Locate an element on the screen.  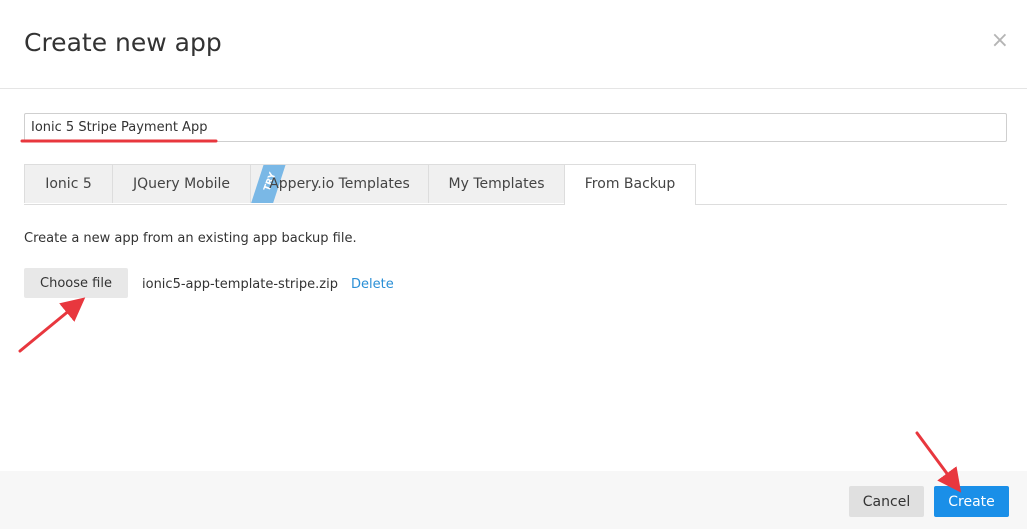
close-icon: × is located at coordinates (1000, 41).